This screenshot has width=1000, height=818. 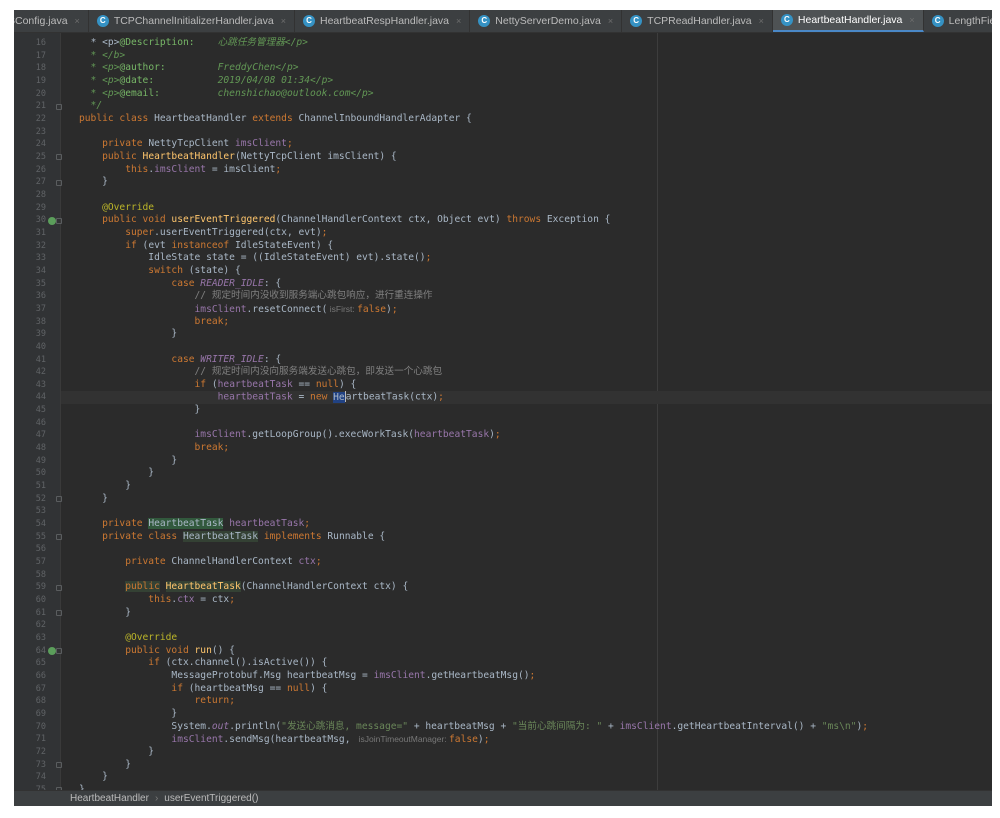 I want to click on tab-tcpreadhandler-java: C TCPReadHandler.java ×, so click(x=697, y=21).